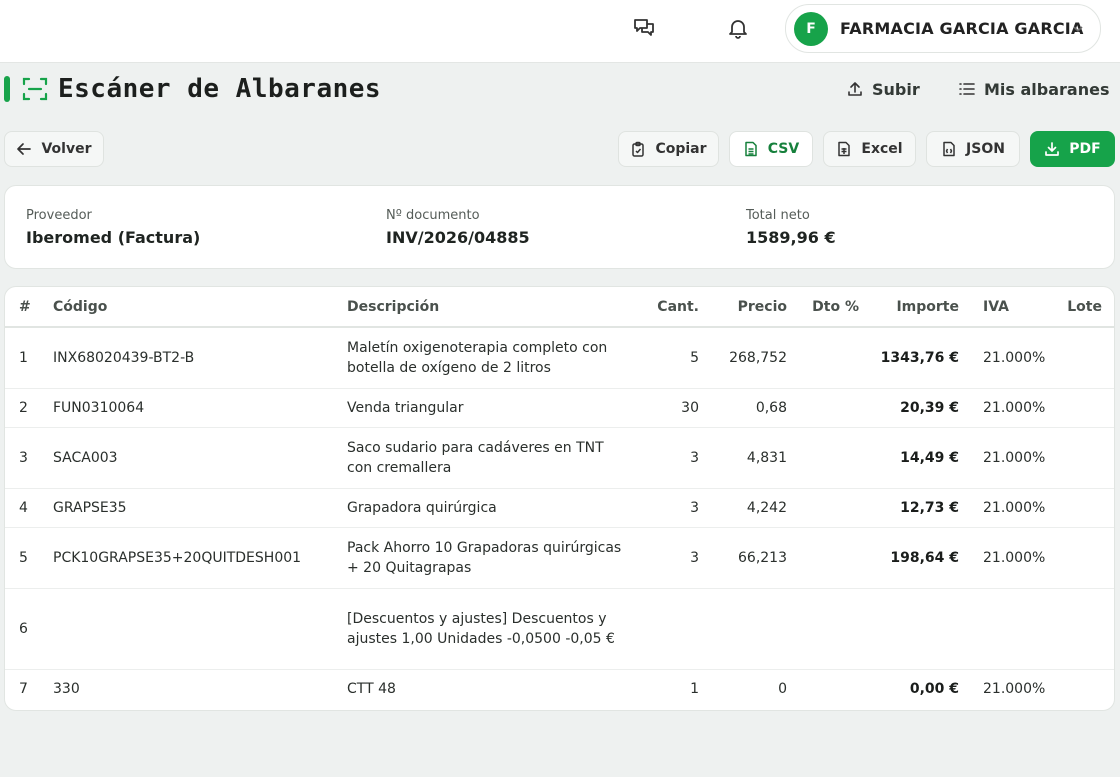  I want to click on json-button: JSON, so click(973, 149).